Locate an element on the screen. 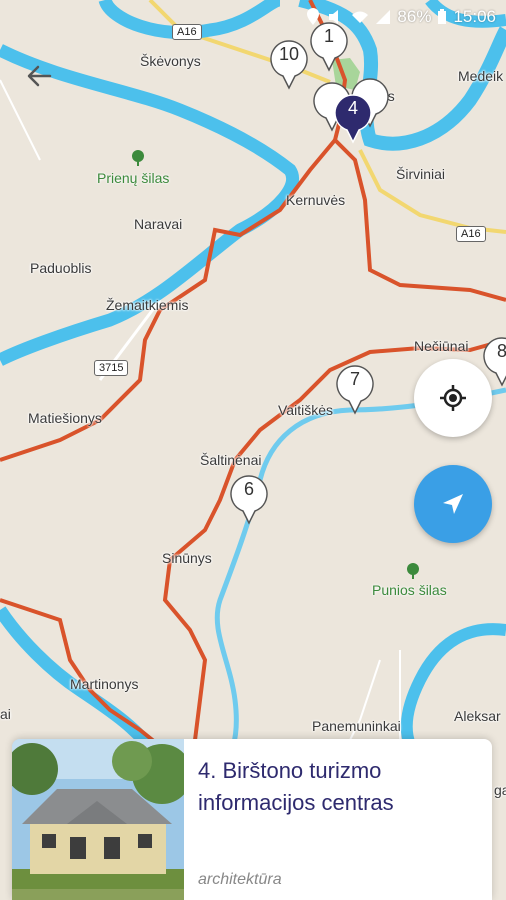 This screenshot has width=506, height=900. place-label: Kernuvės is located at coordinates (316, 200).